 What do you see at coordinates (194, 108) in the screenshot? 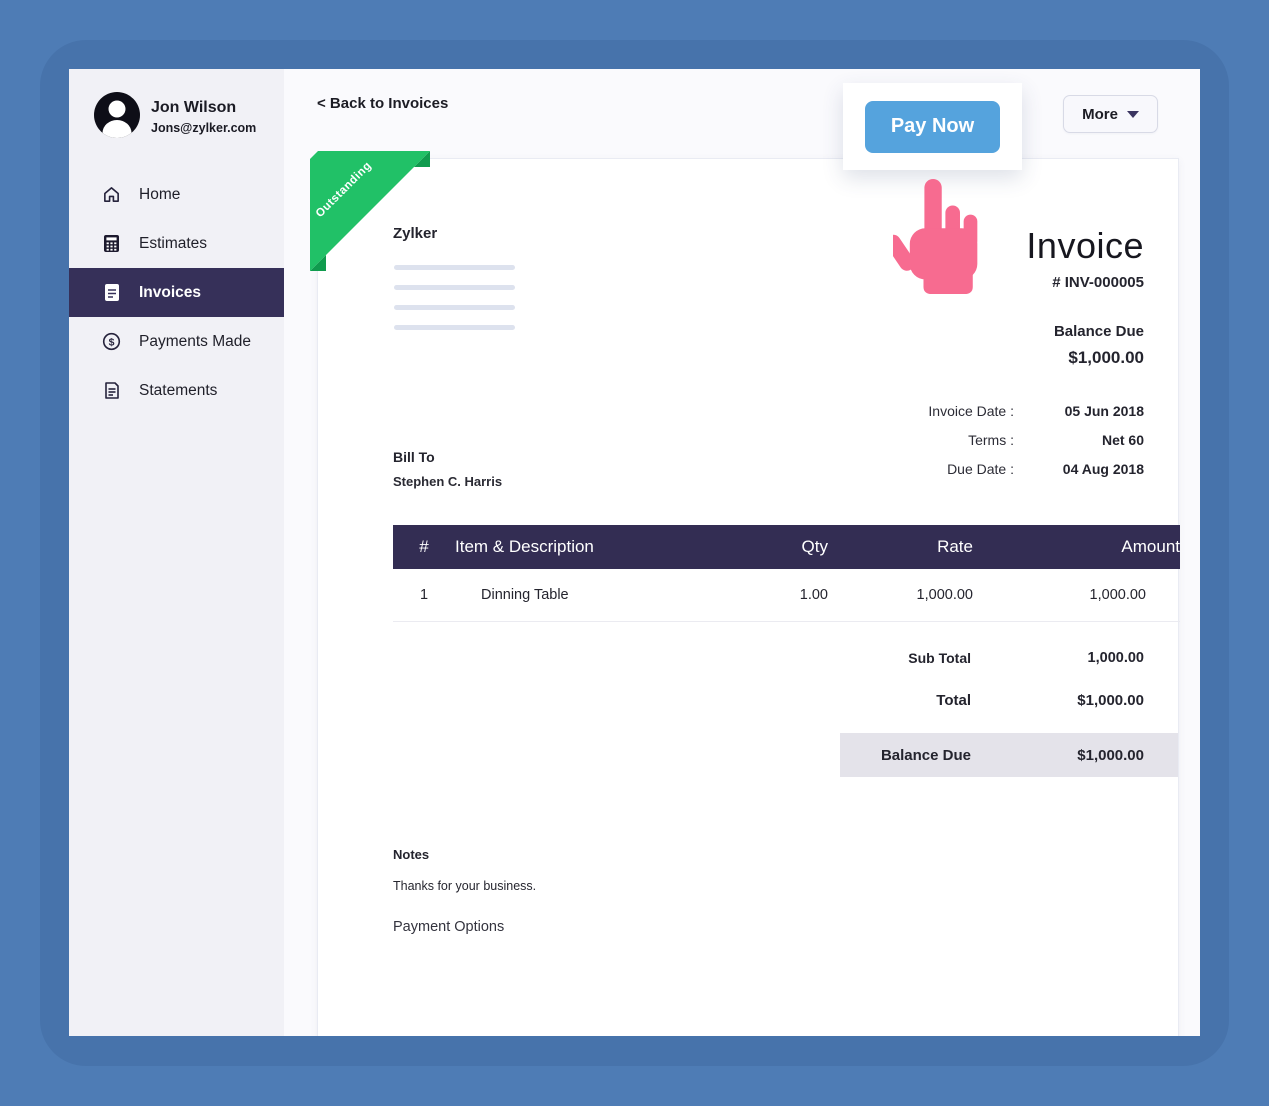
I see `user-name: Jon Wilson` at bounding box center [194, 108].